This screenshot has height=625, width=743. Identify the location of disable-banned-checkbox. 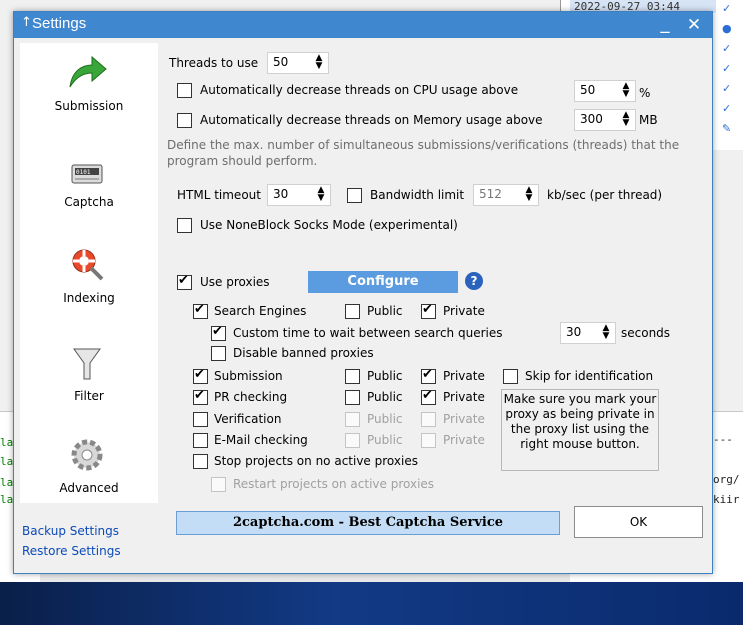
(218, 353).